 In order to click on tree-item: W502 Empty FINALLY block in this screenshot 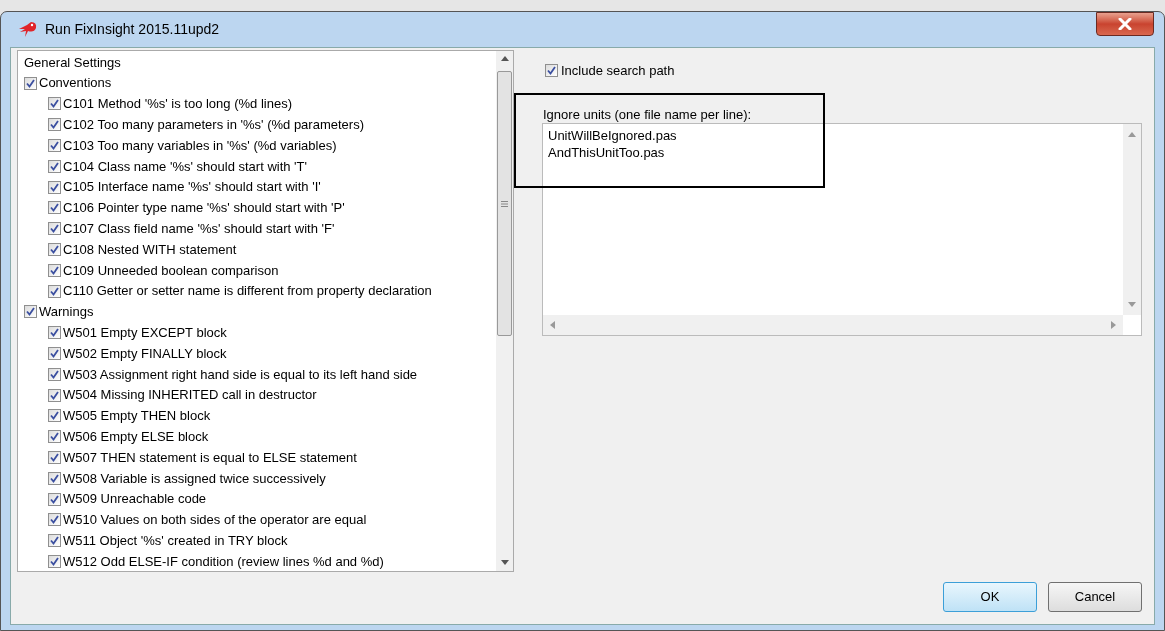, I will do `click(145, 353)`.